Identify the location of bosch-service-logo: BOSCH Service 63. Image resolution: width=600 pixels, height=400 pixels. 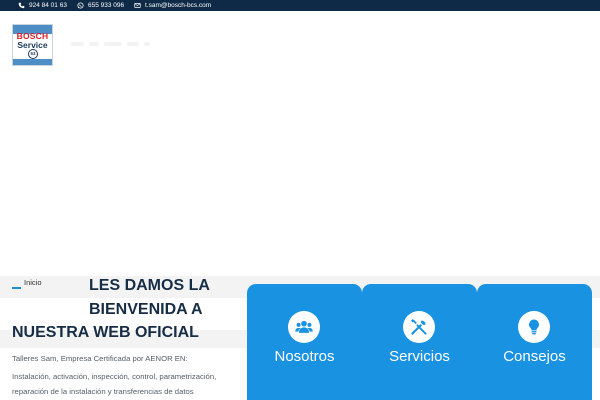
(32, 45).